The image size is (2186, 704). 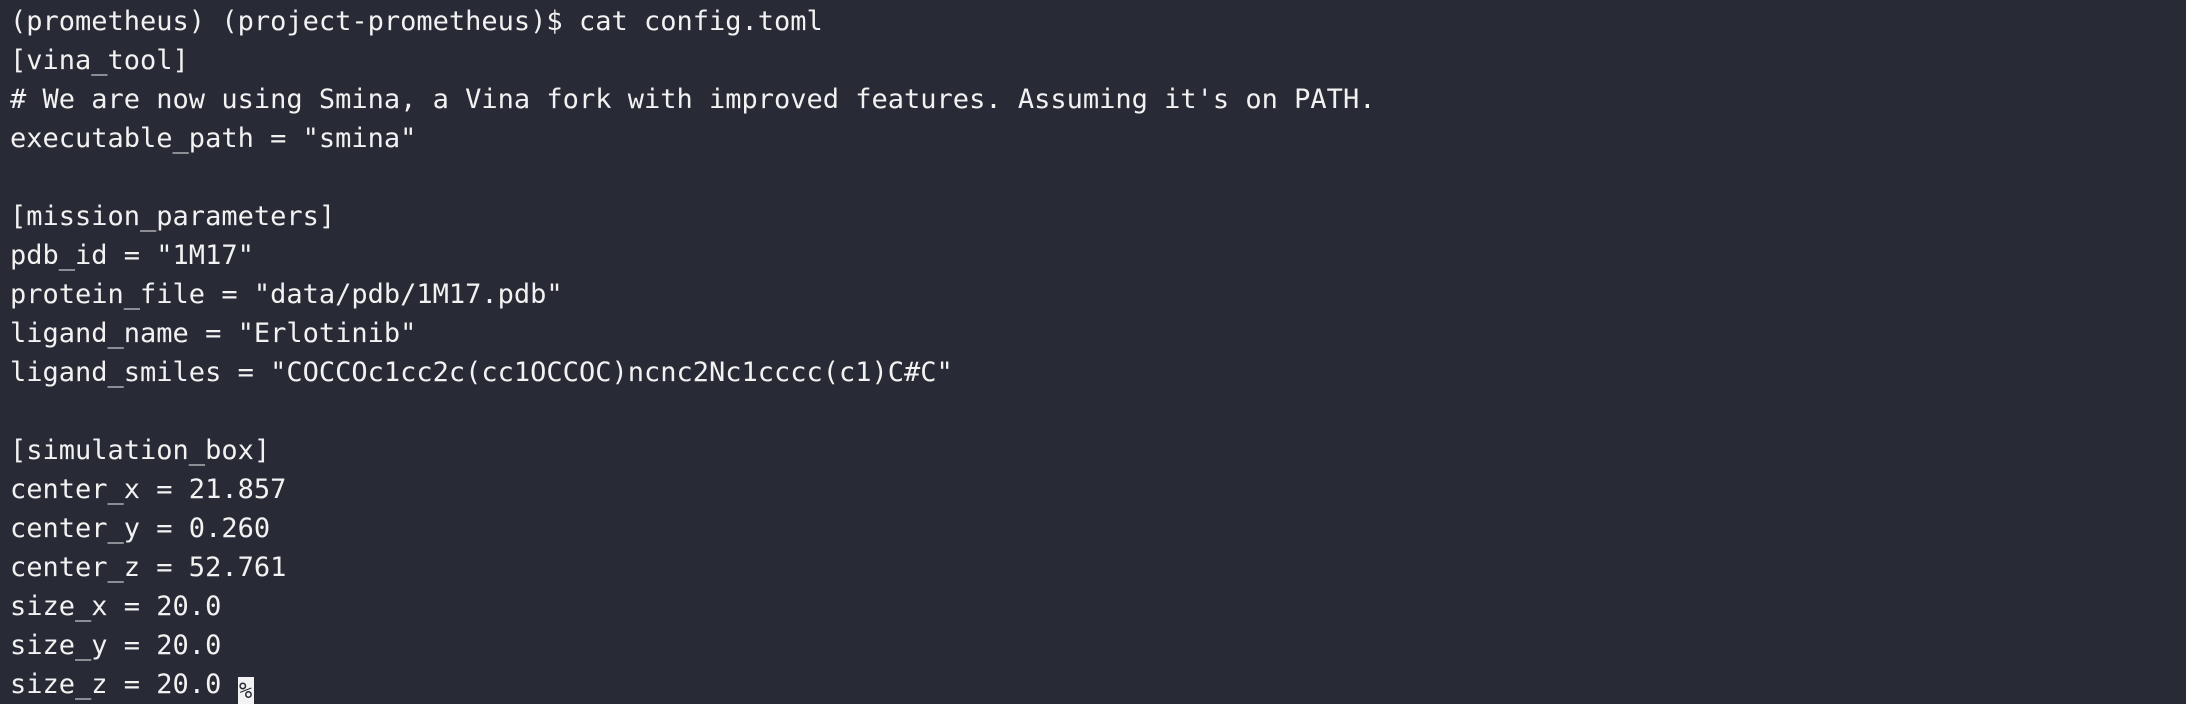 What do you see at coordinates (140, 450) in the screenshot?
I see `toml-section-header: [simulation_box]` at bounding box center [140, 450].